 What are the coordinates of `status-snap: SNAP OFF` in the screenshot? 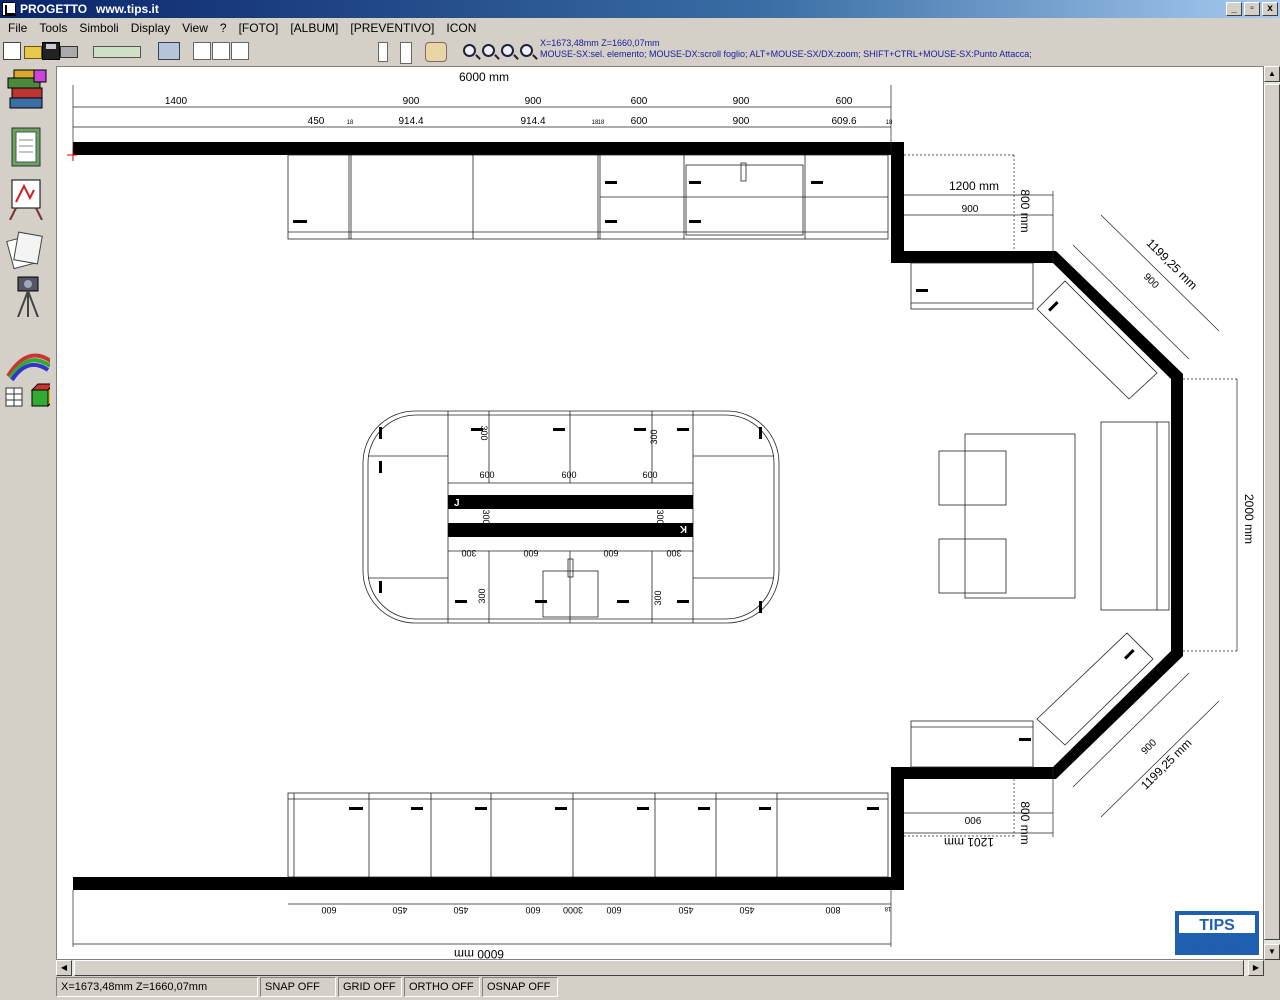 It's located at (298, 987).